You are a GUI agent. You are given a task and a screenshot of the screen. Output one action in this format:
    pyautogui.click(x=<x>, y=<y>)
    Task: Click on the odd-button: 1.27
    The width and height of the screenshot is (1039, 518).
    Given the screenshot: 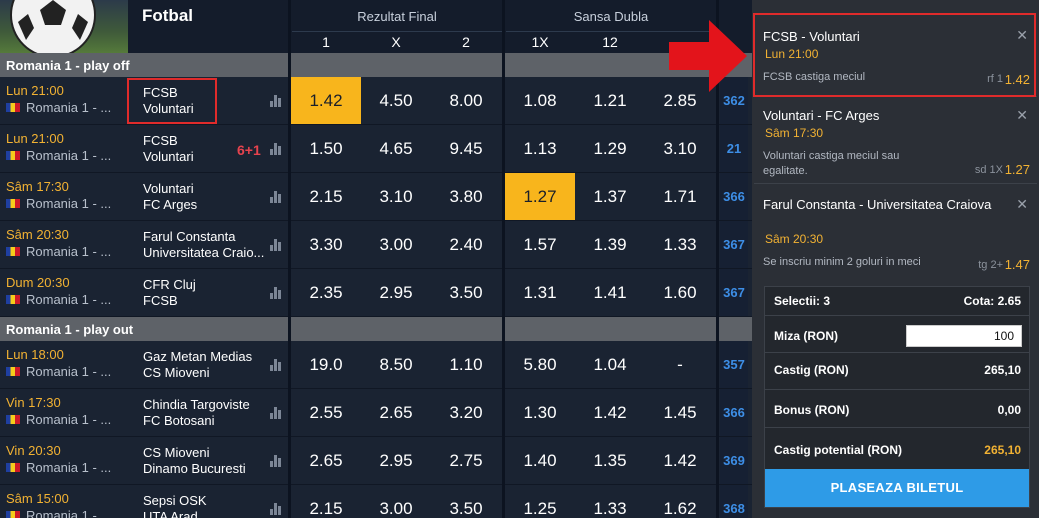 What is the action you would take?
    pyautogui.click(x=540, y=196)
    